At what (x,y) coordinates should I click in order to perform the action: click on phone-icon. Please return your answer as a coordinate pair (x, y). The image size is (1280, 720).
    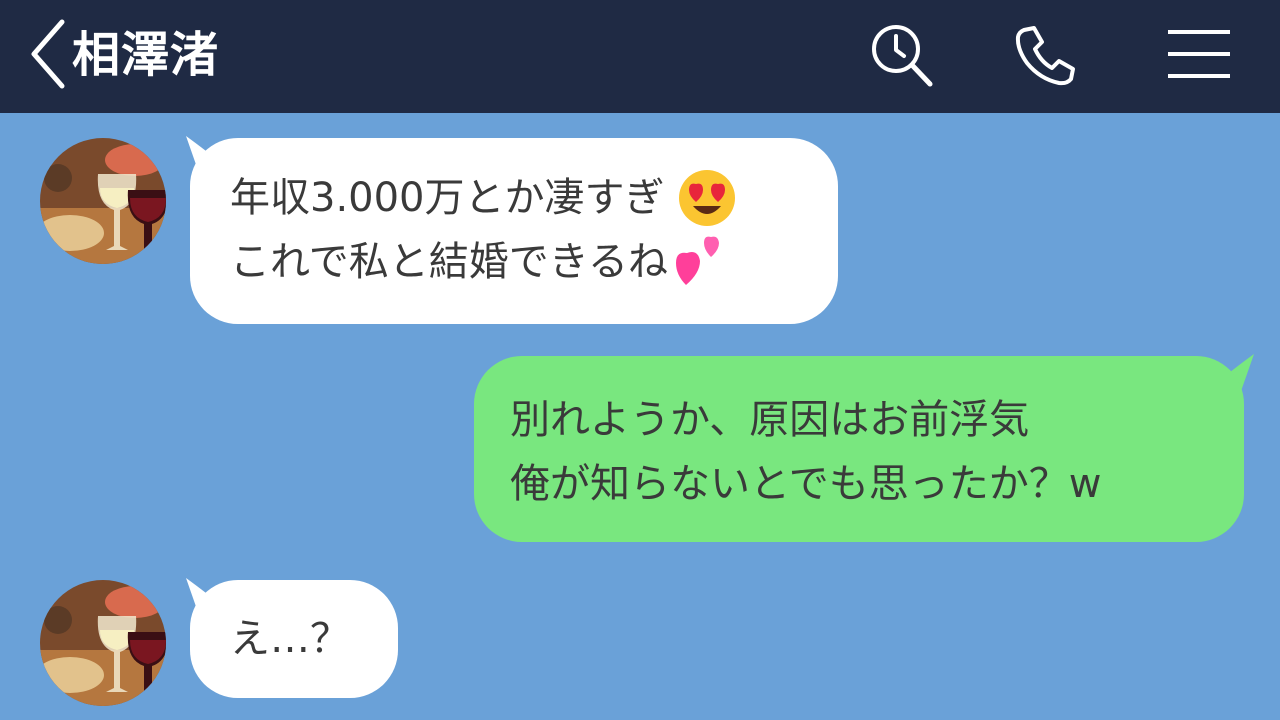
    Looking at the image, I should click on (1045, 55).